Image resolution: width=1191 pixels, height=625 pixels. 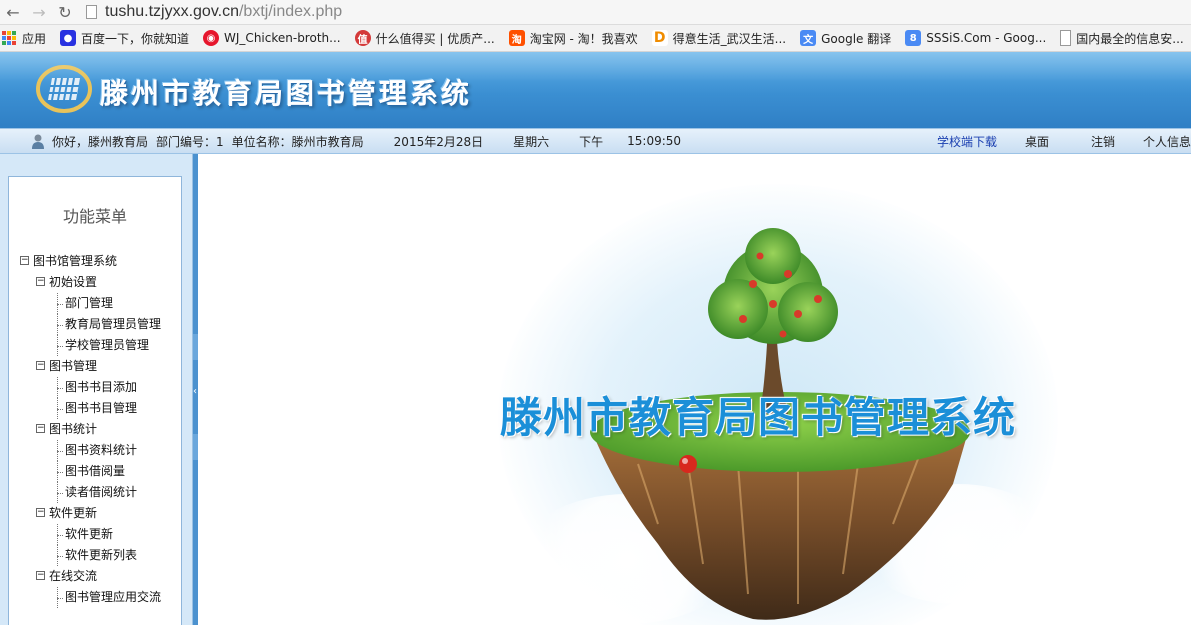 I want to click on menu-item-bureau-admin: 教育局管理员管理, so click(x=95, y=324).